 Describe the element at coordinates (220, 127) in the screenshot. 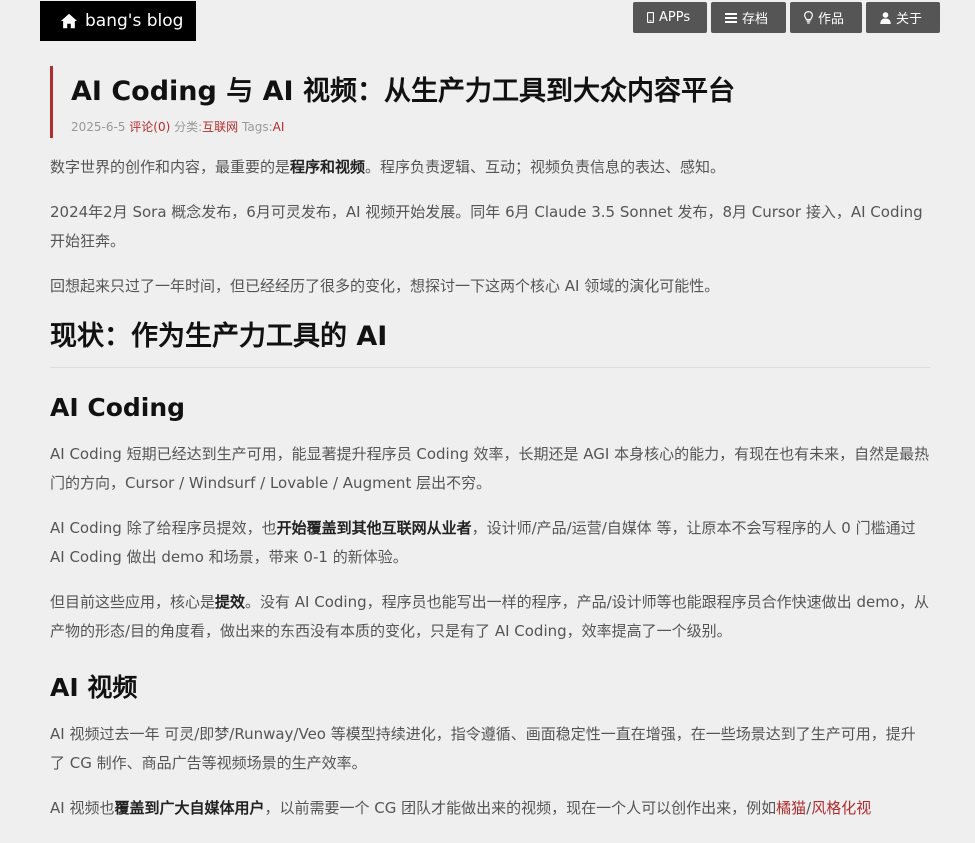

I see `category-link: 互联网` at that location.